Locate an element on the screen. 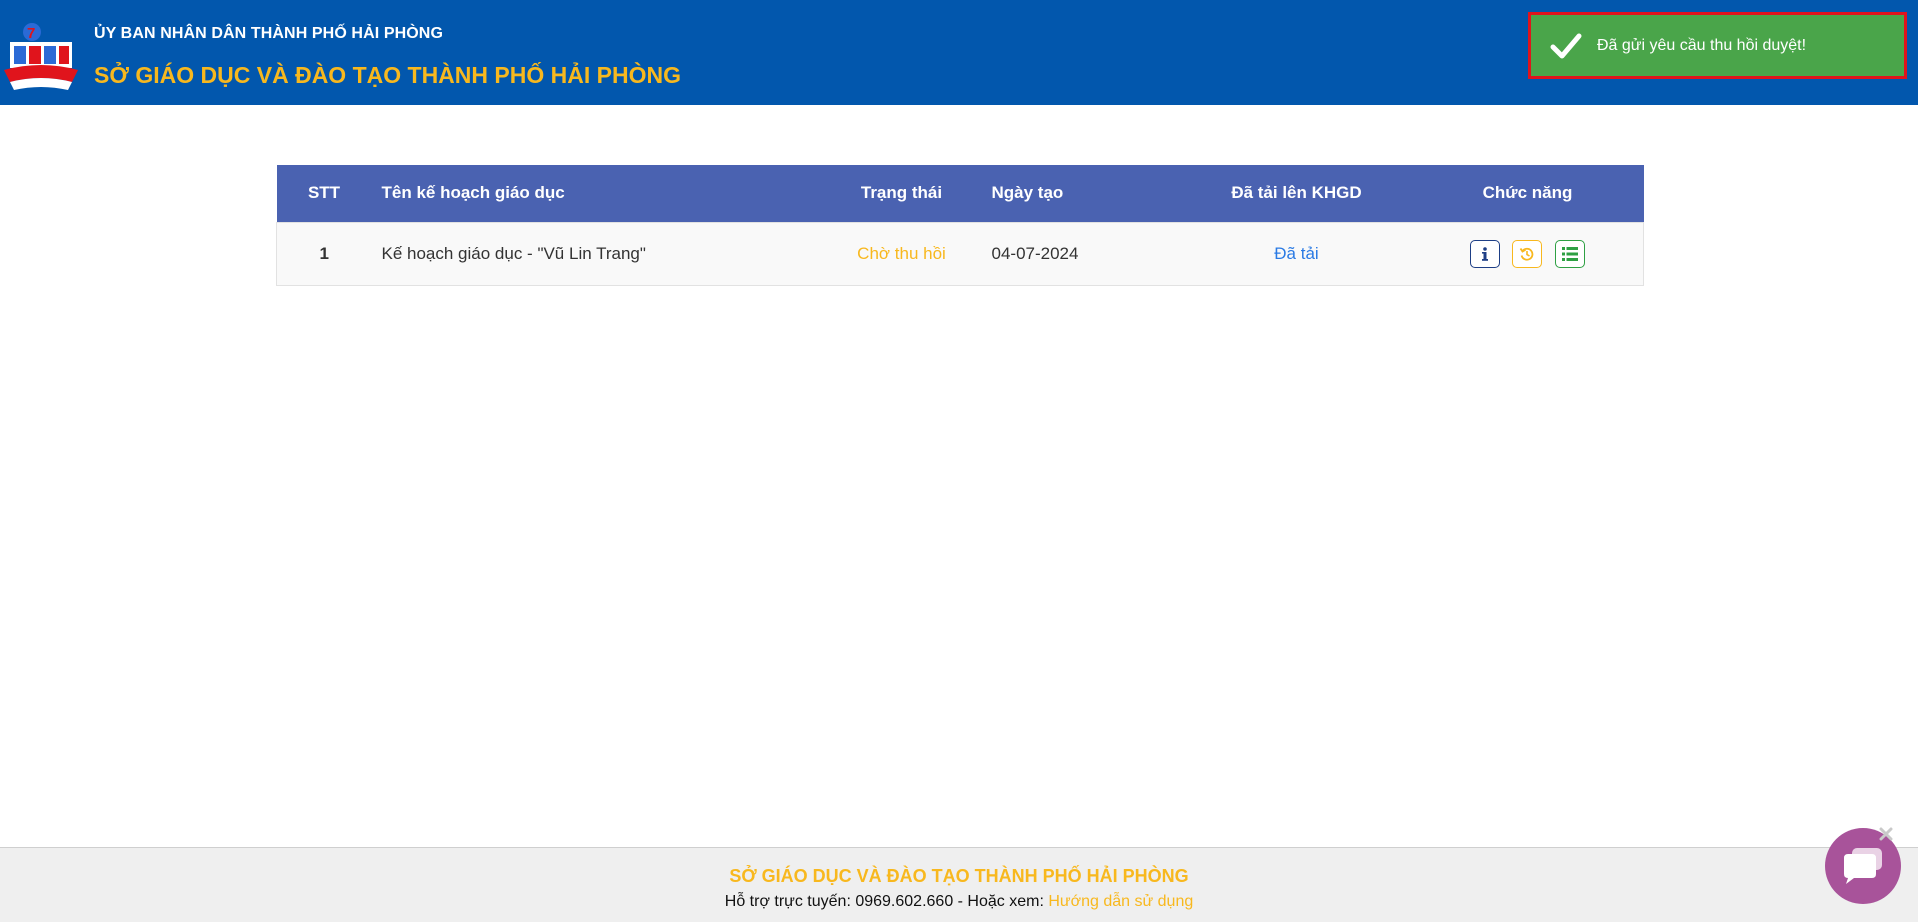  list-button is located at coordinates (1569, 253).